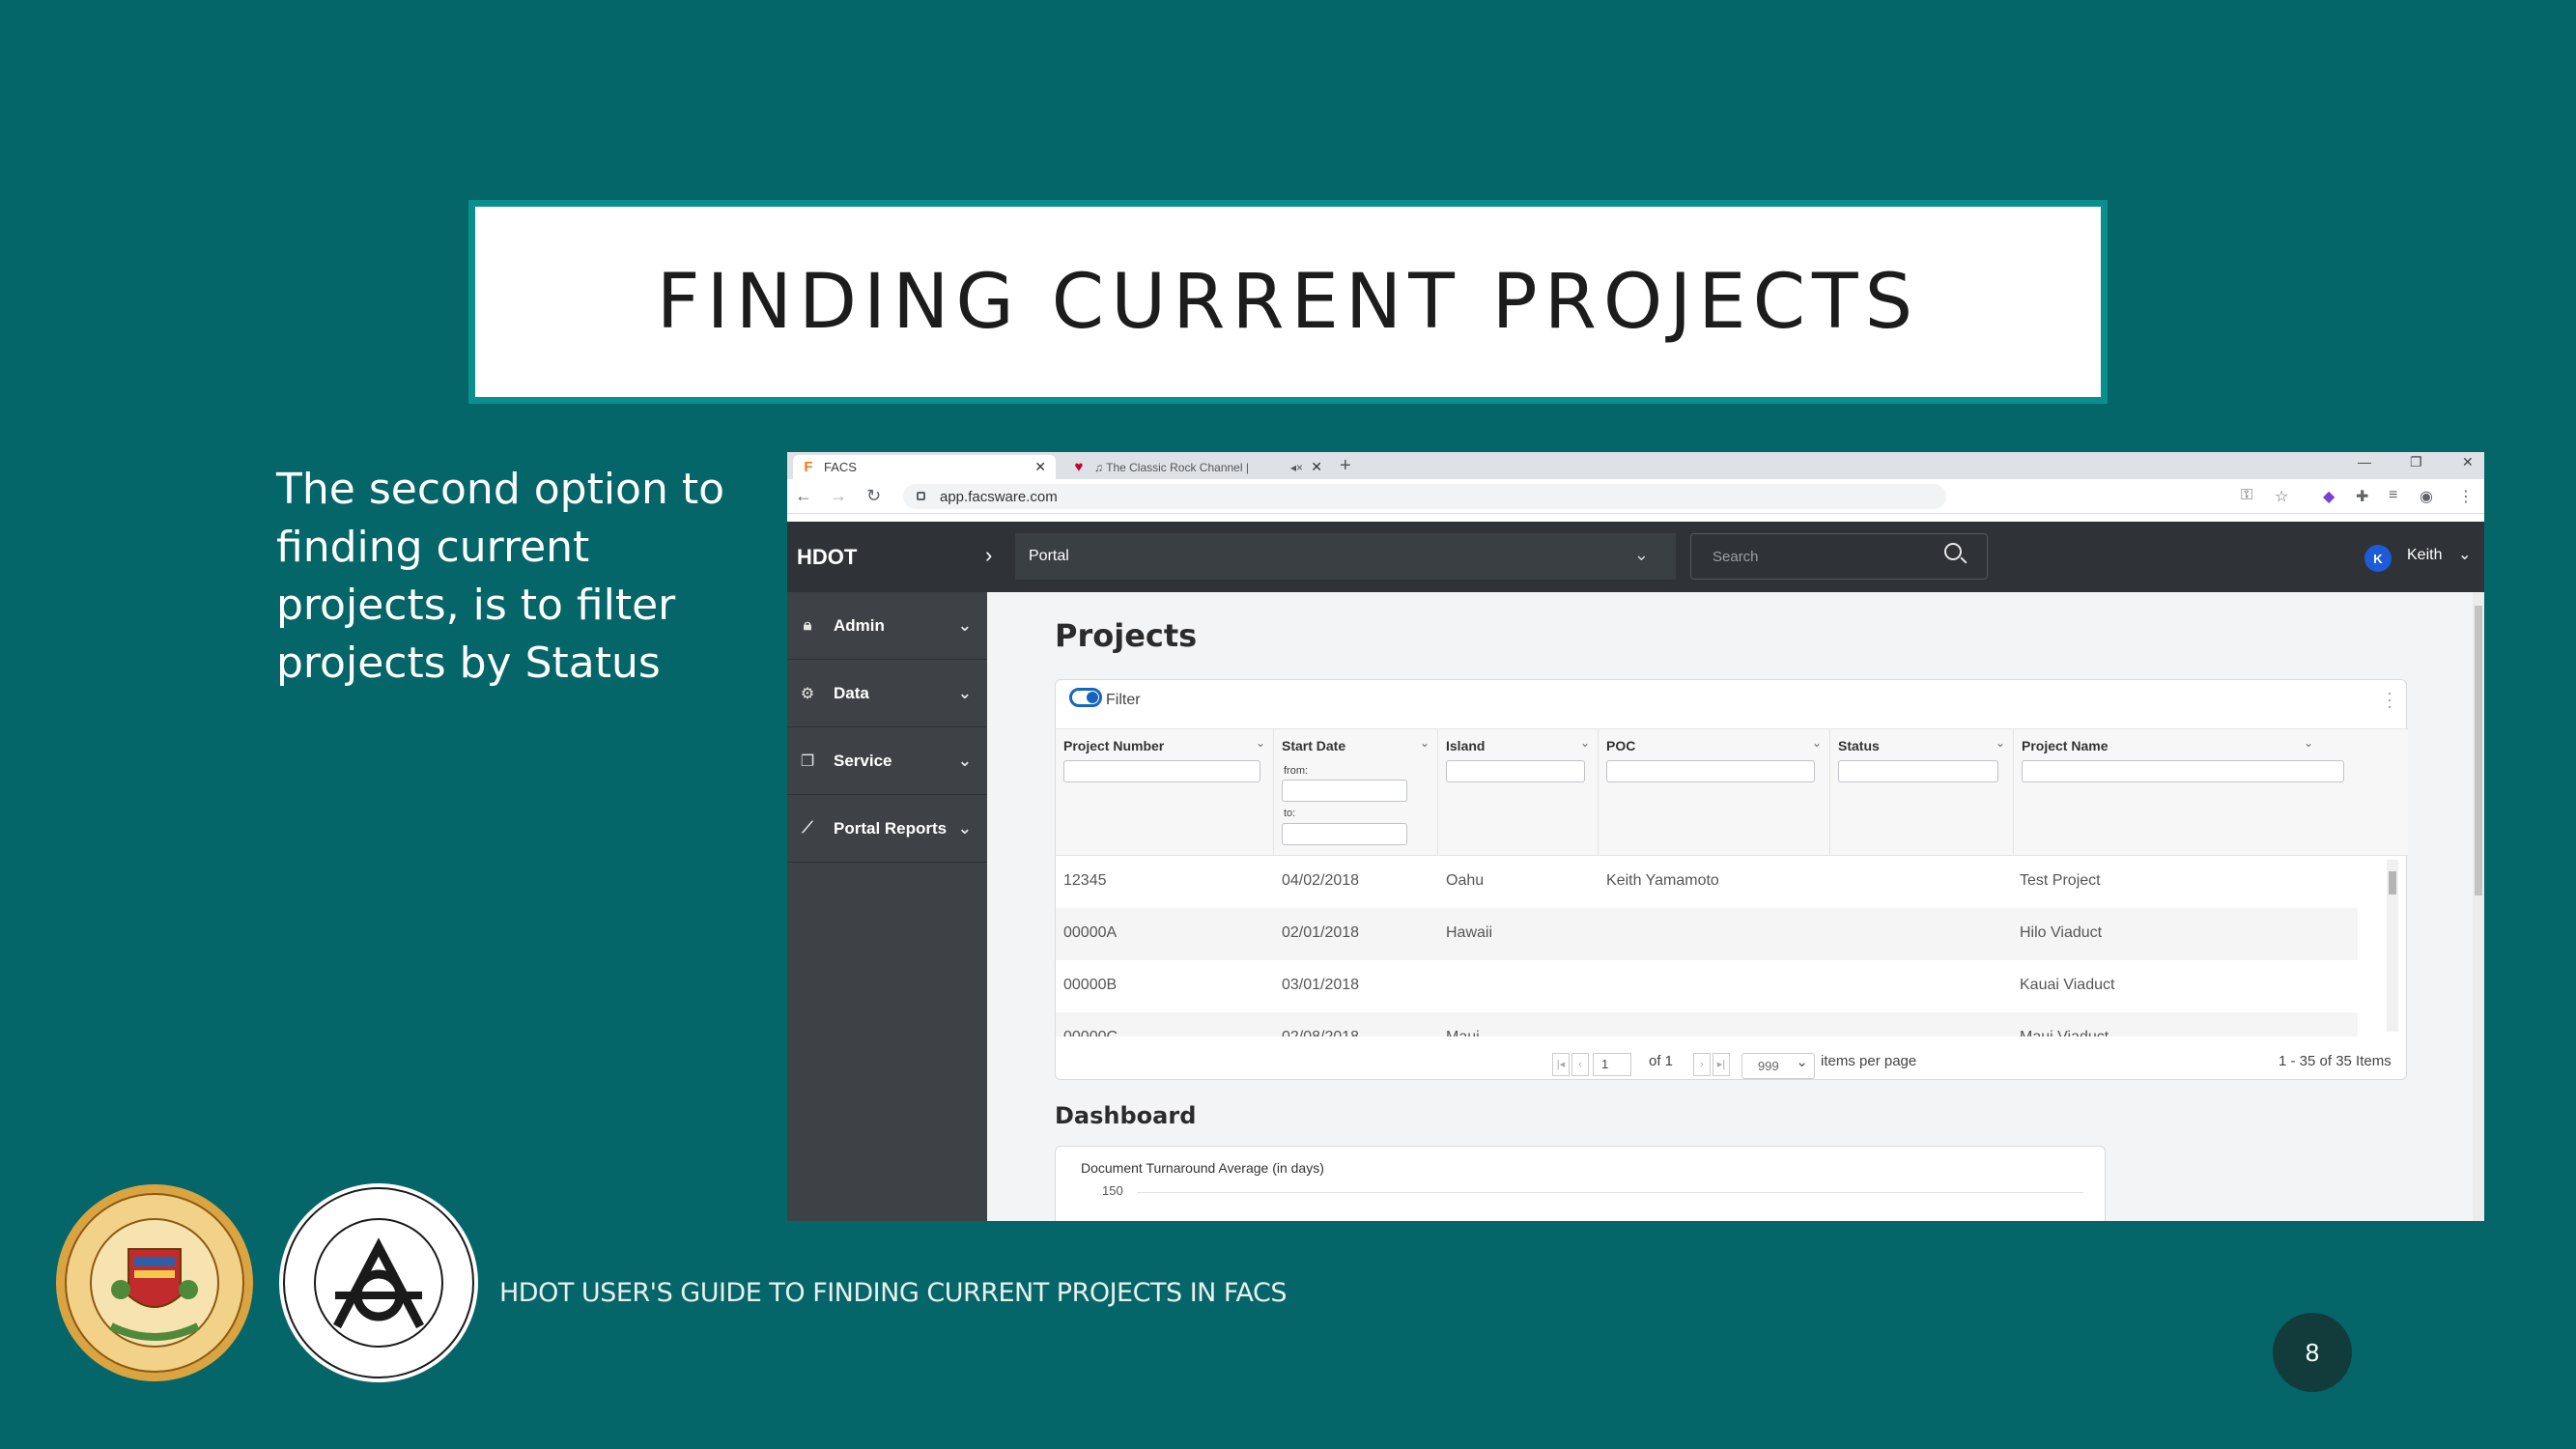  What do you see at coordinates (2183, 771) in the screenshot?
I see `project-name-filter-input` at bounding box center [2183, 771].